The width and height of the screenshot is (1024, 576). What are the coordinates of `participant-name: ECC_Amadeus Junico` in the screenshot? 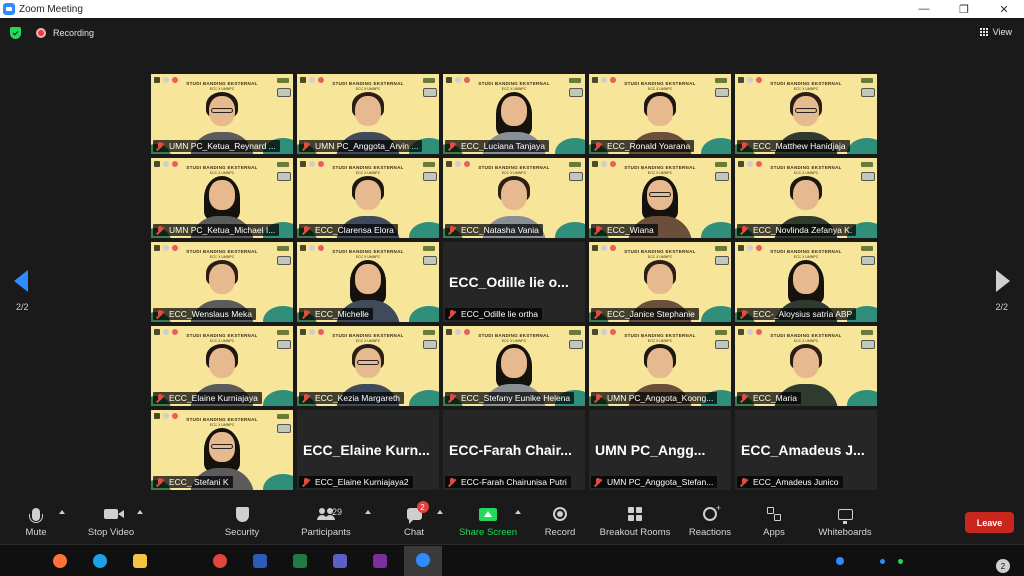 It's located at (796, 482).